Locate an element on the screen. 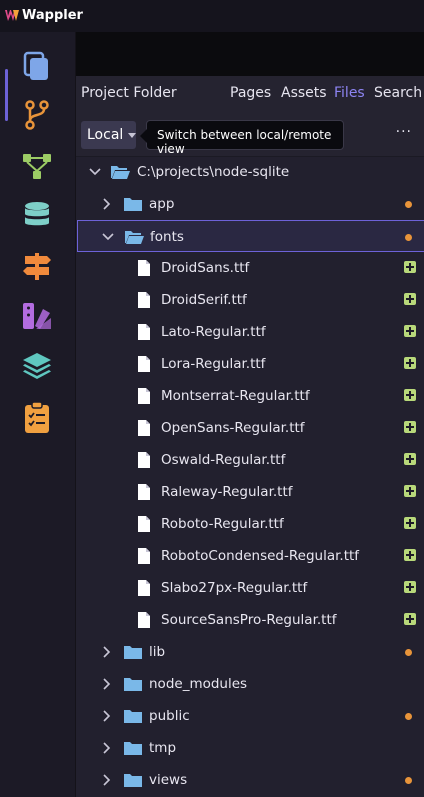 The image size is (424, 797). tree-folder-public: public is located at coordinates (250, 716).